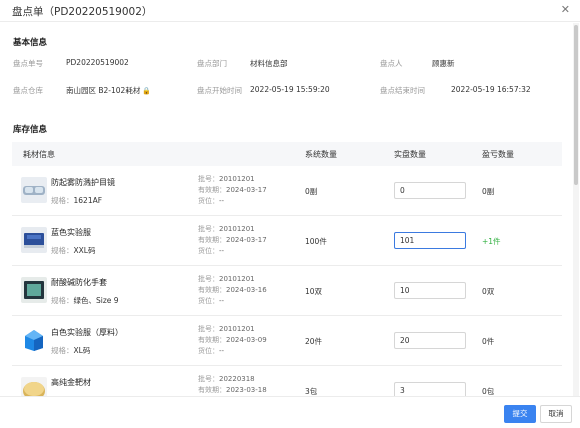 The image size is (580, 428). Describe the element at coordinates (556, 414) in the screenshot. I see `cancel-button: 取消` at that location.